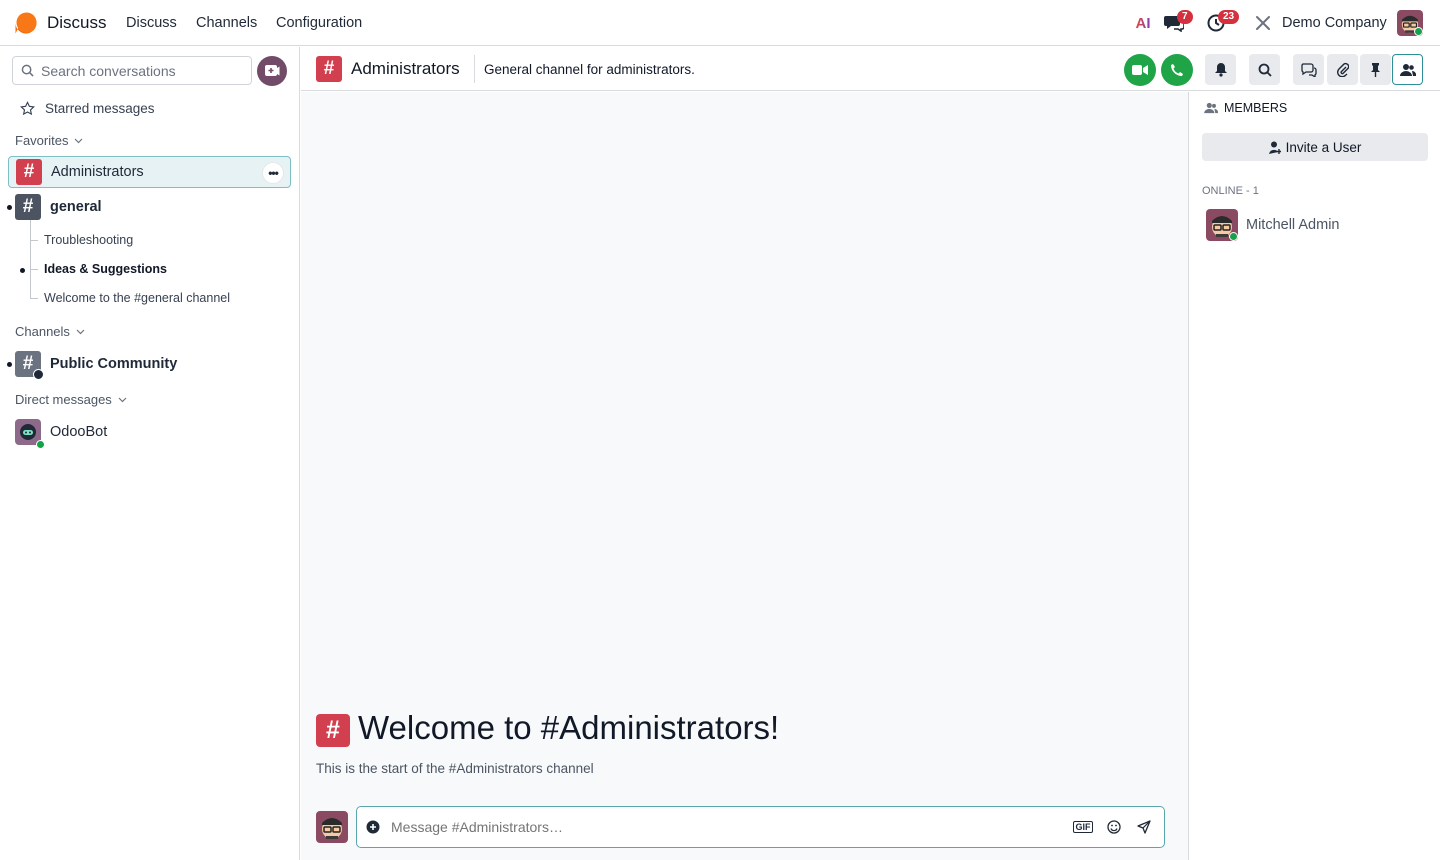 The image size is (1440, 860). Describe the element at coordinates (30, 434) in the screenshot. I see `odoobot-avatar` at that location.